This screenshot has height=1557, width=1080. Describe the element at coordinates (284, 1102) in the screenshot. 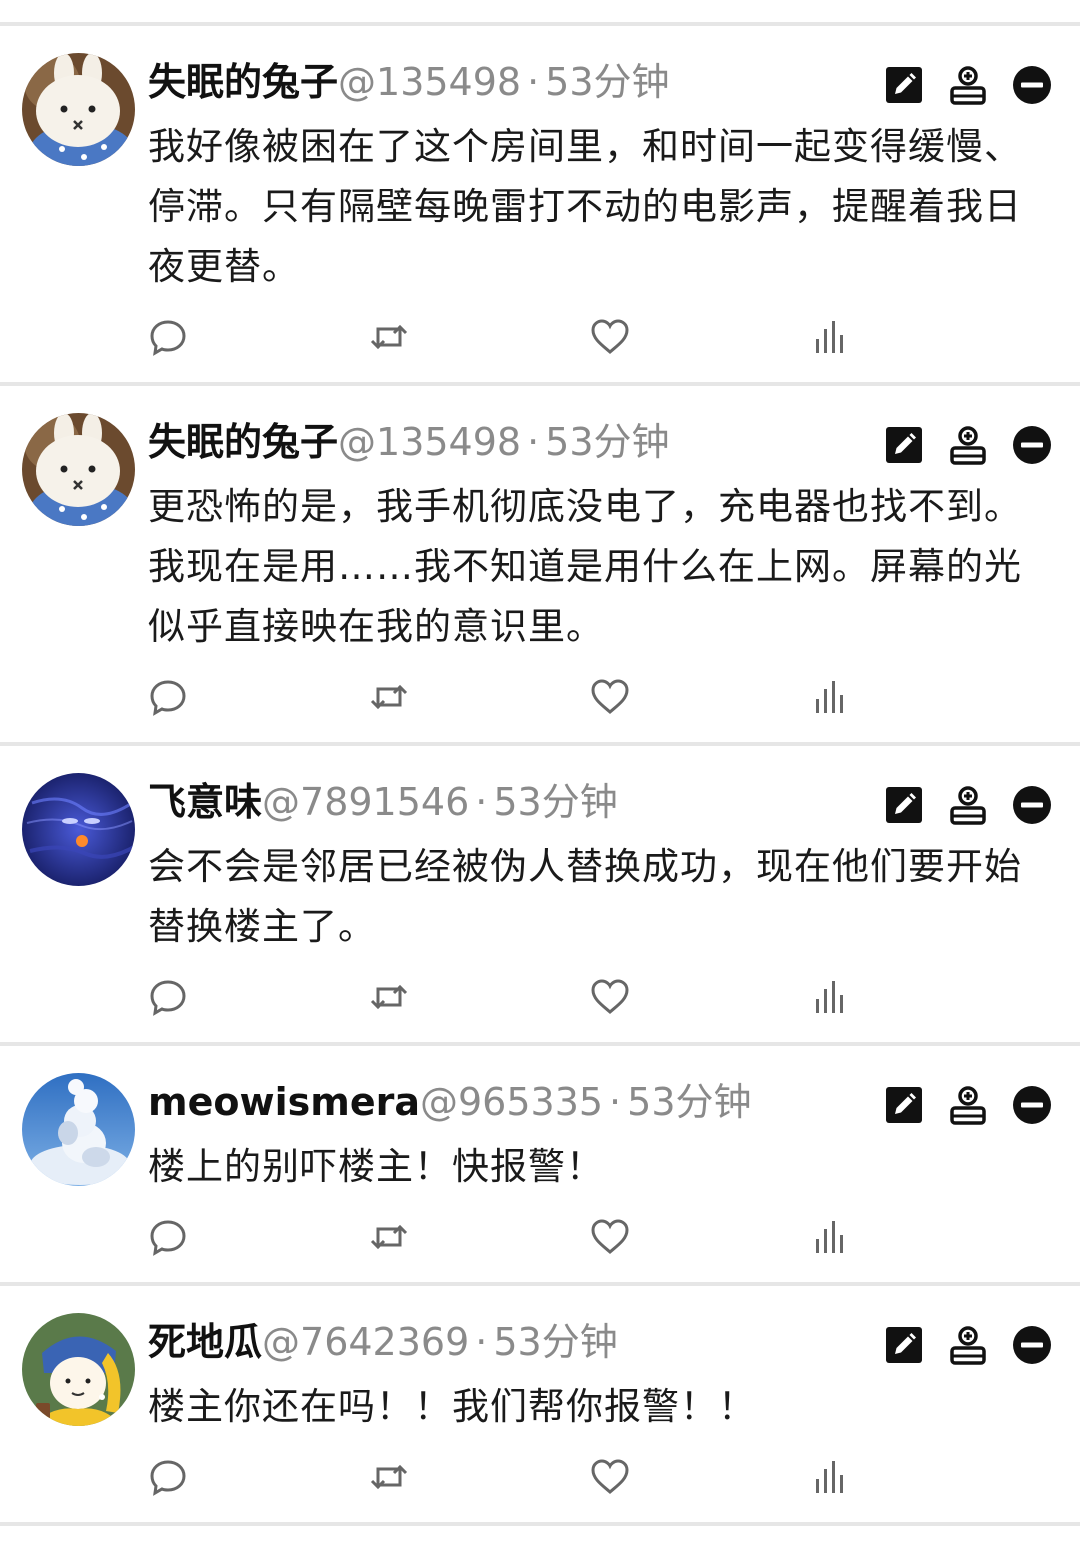

I see `username: meowismera` at that location.